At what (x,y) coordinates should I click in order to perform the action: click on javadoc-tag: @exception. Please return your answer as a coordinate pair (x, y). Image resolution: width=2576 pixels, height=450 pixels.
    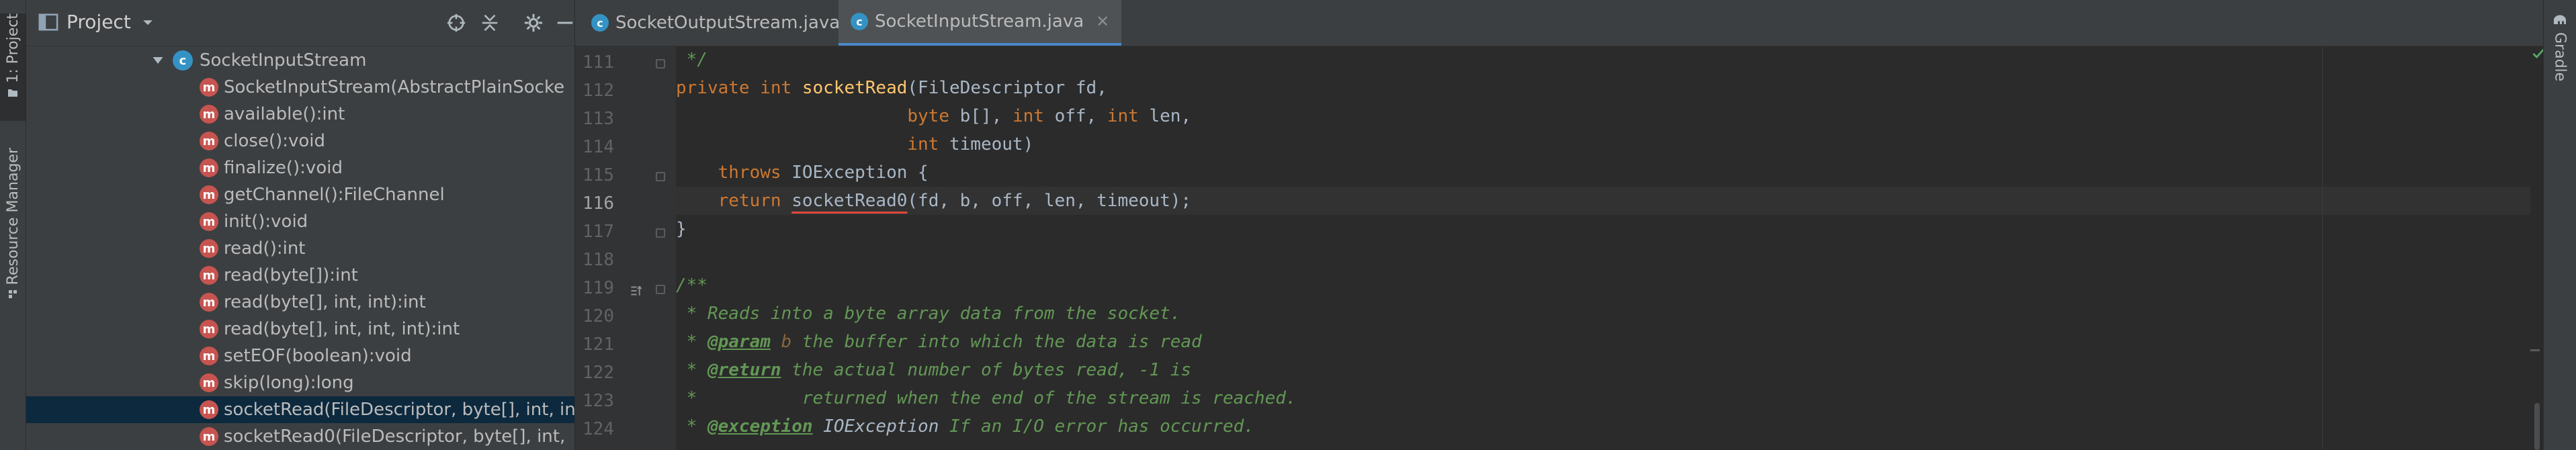
    Looking at the image, I should click on (760, 427).